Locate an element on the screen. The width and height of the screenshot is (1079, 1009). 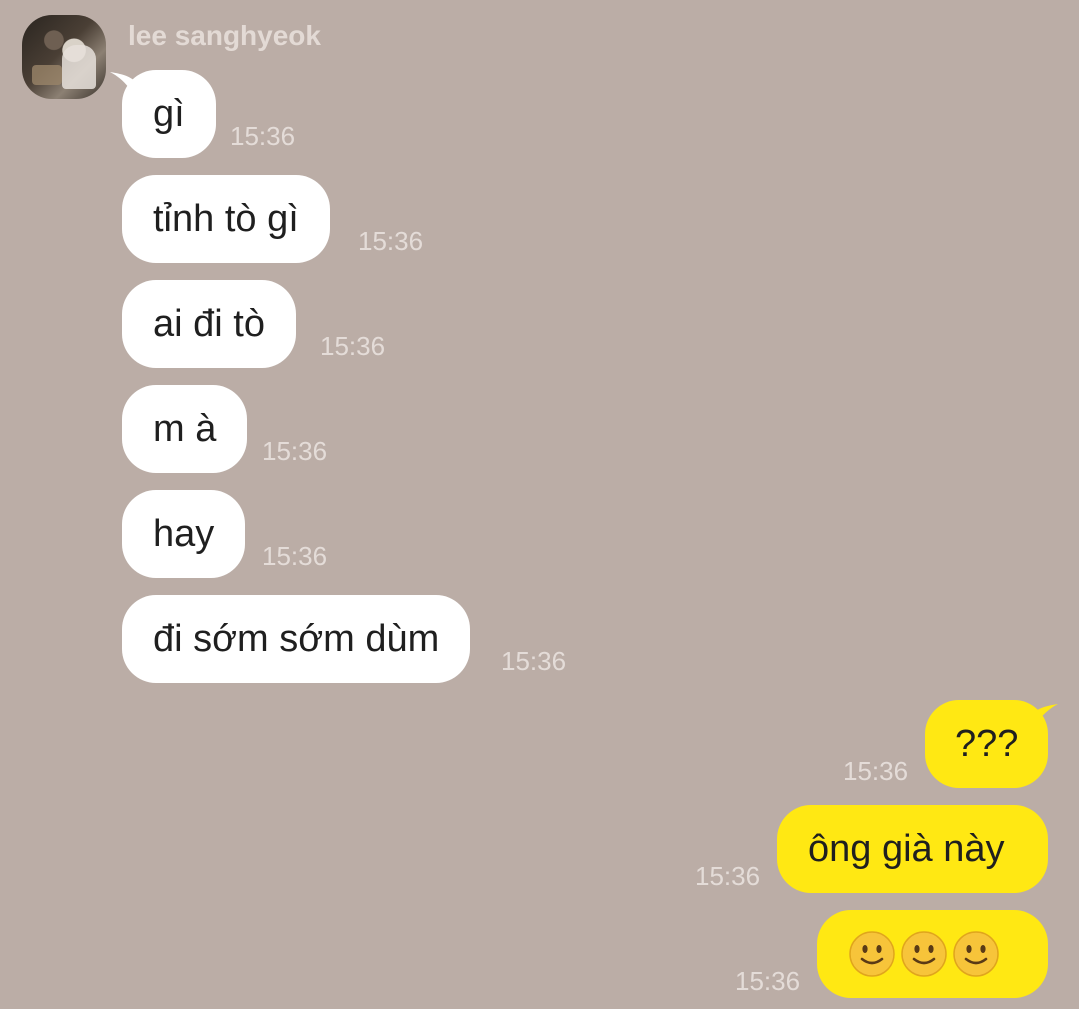
incoming-message-bubble: đi sớm sớm dùm is located at coordinates (296, 639).